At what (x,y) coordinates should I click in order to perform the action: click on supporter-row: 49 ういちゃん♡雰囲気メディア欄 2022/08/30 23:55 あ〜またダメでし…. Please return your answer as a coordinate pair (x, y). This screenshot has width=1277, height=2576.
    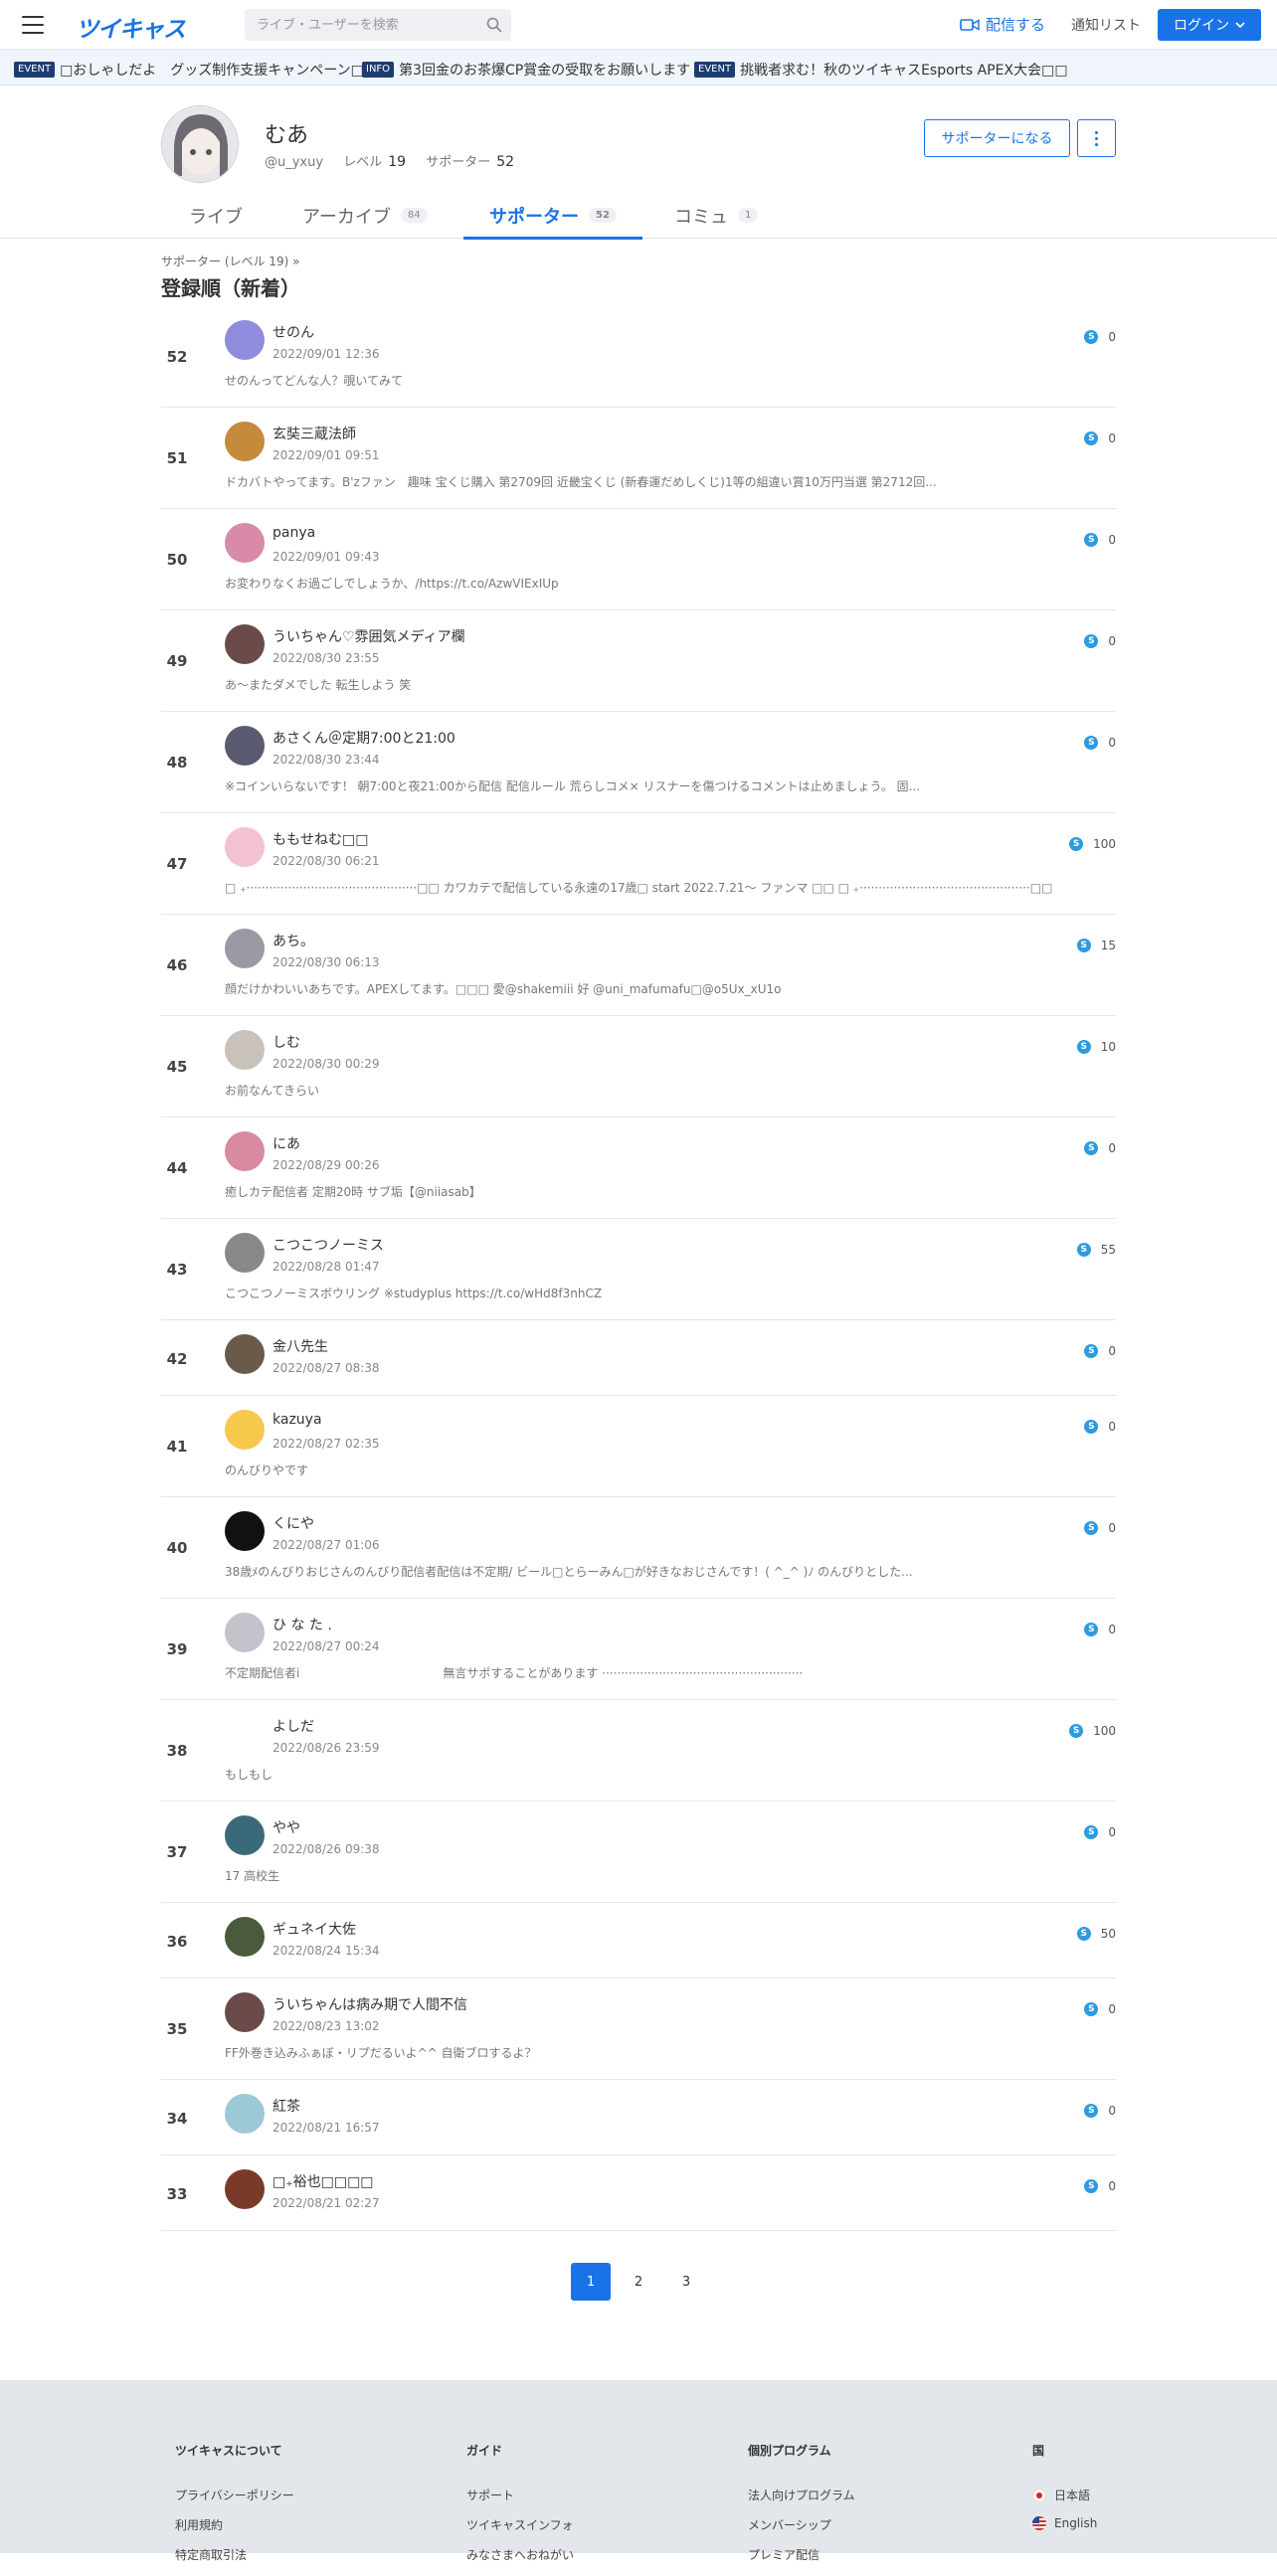
    Looking at the image, I should click on (638, 661).